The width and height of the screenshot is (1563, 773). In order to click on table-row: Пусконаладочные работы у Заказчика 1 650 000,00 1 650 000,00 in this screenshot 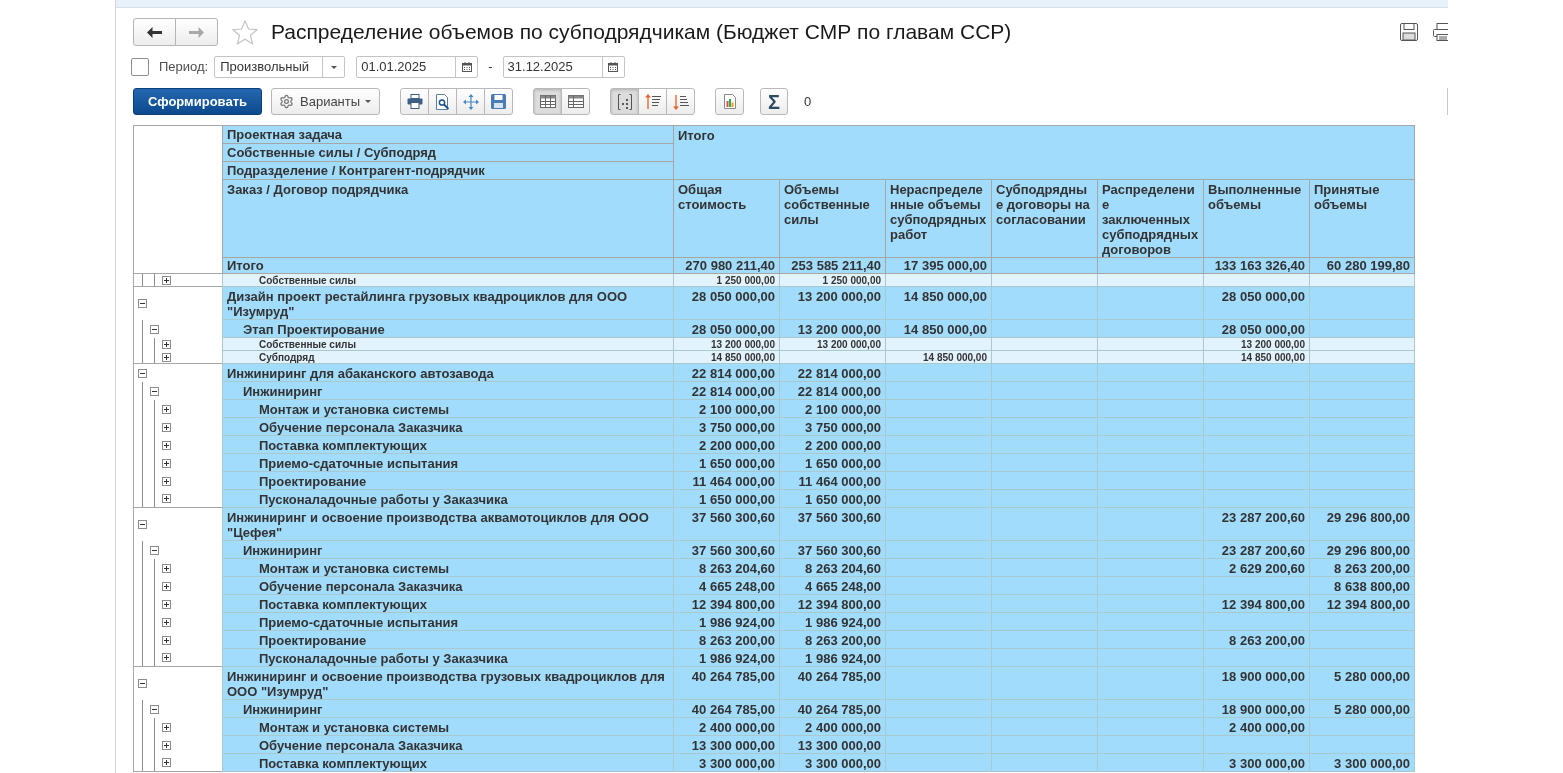, I will do `click(818, 499)`.